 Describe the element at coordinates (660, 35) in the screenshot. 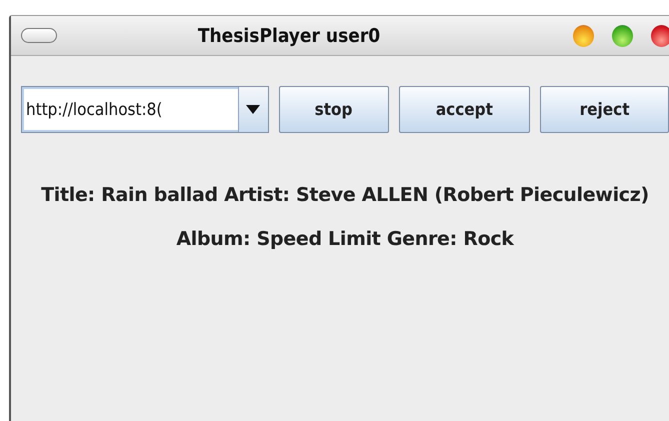

I see `close-button` at that location.